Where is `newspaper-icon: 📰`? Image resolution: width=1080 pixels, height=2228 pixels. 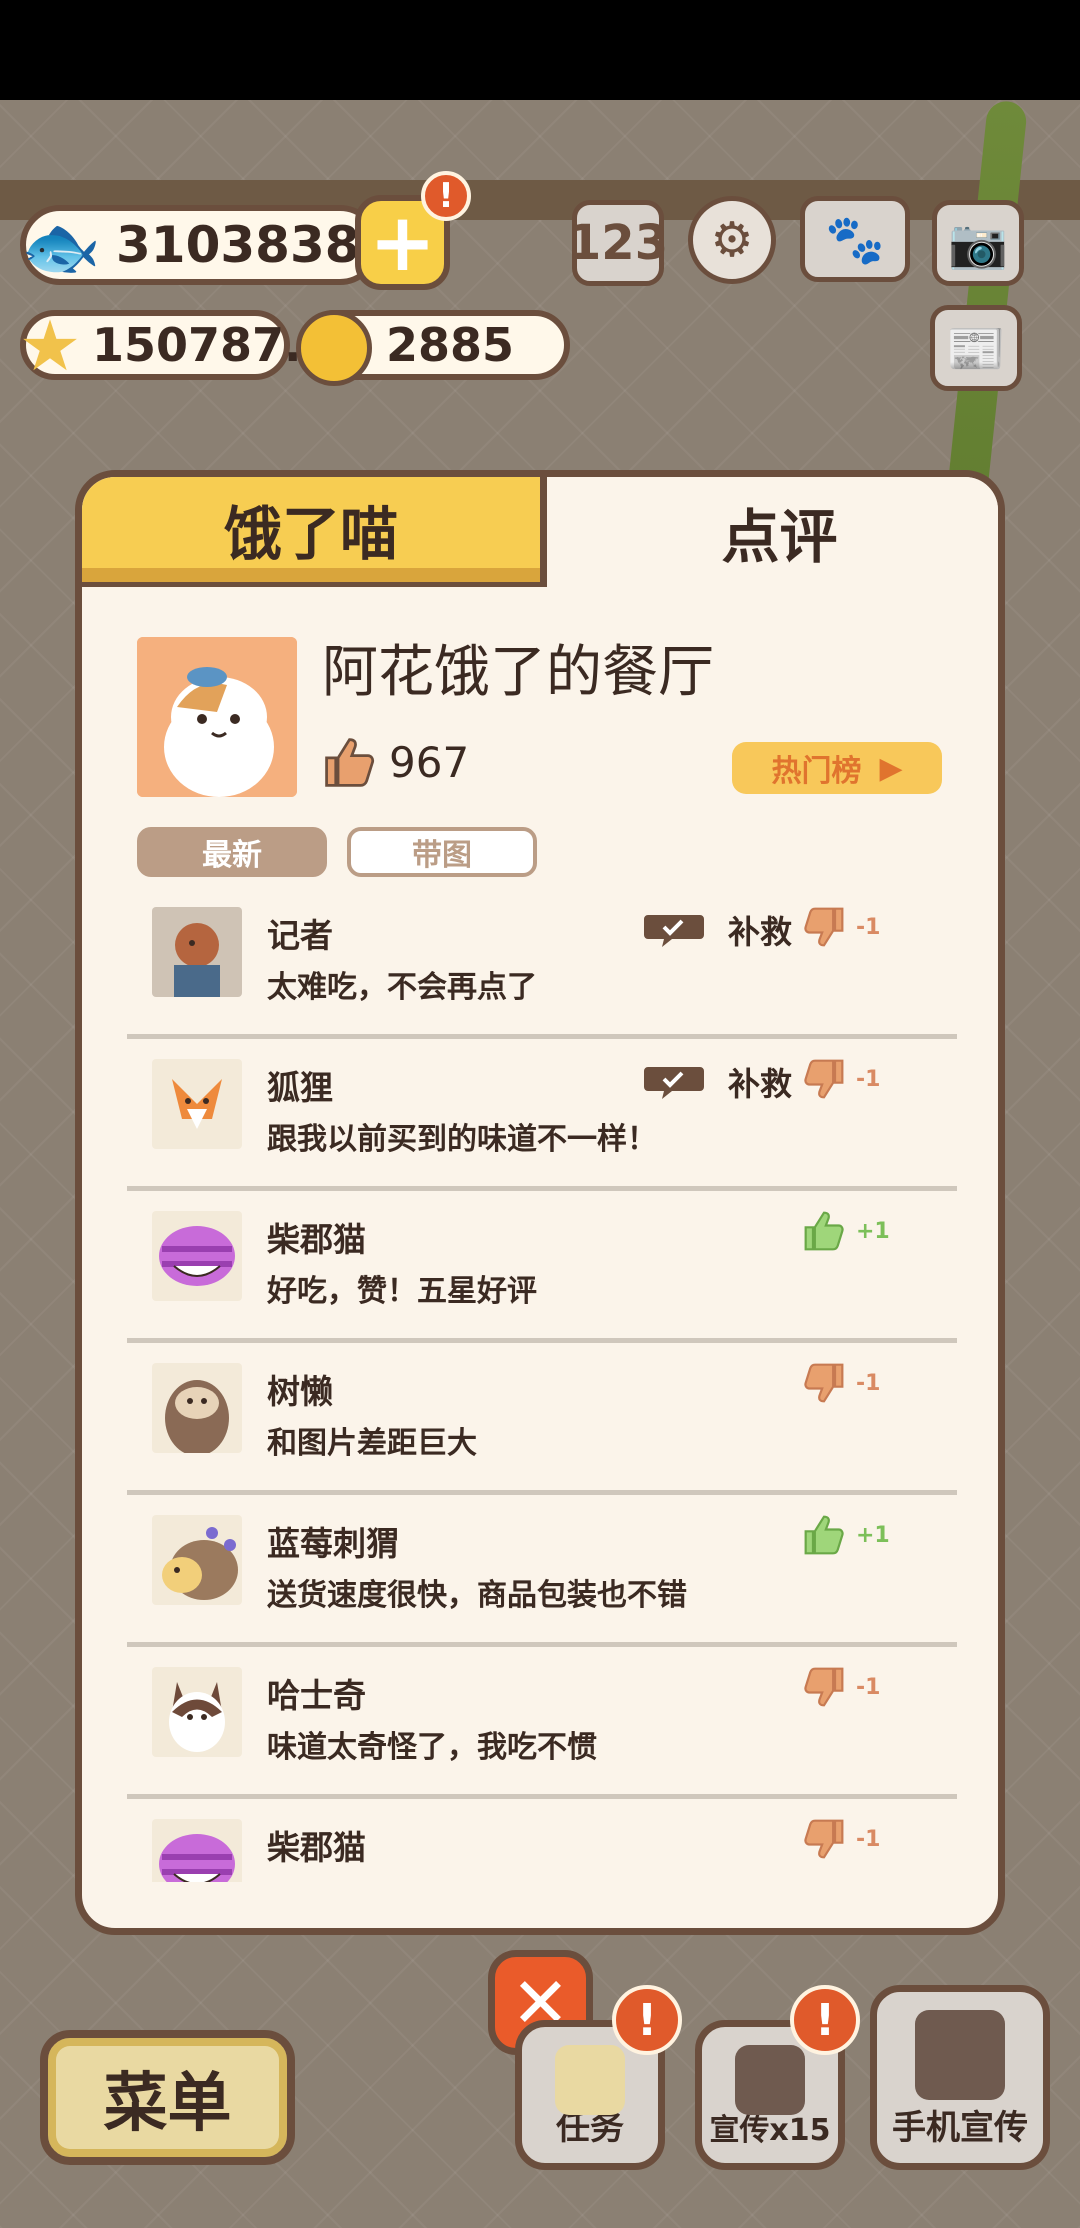
newspaper-icon: 📰 is located at coordinates (976, 348).